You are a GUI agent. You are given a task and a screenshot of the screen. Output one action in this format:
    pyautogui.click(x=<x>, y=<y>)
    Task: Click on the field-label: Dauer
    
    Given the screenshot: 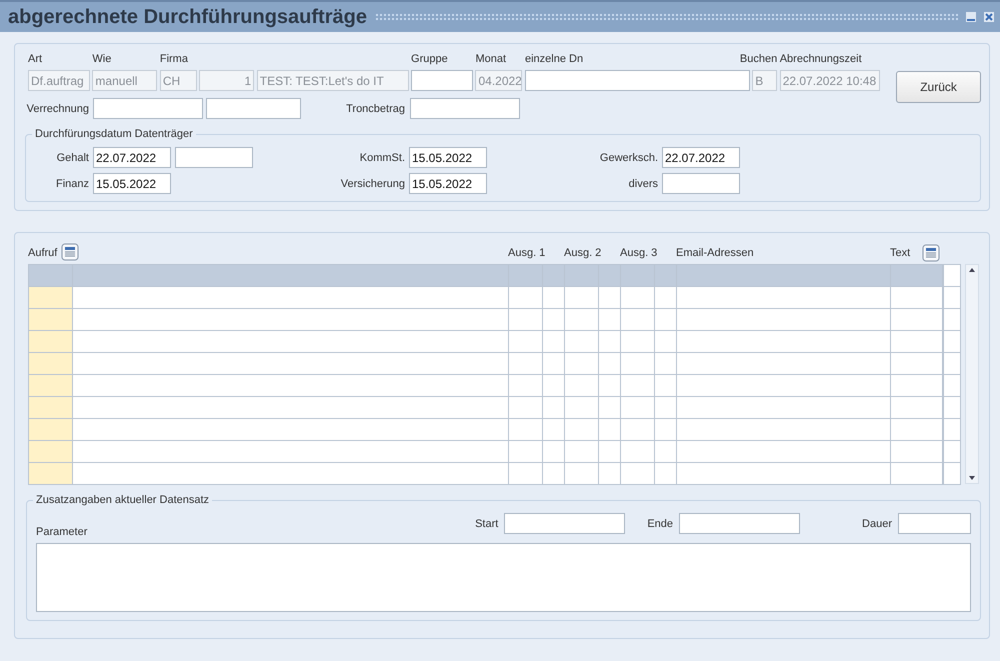 What is the action you would take?
    pyautogui.click(x=877, y=524)
    